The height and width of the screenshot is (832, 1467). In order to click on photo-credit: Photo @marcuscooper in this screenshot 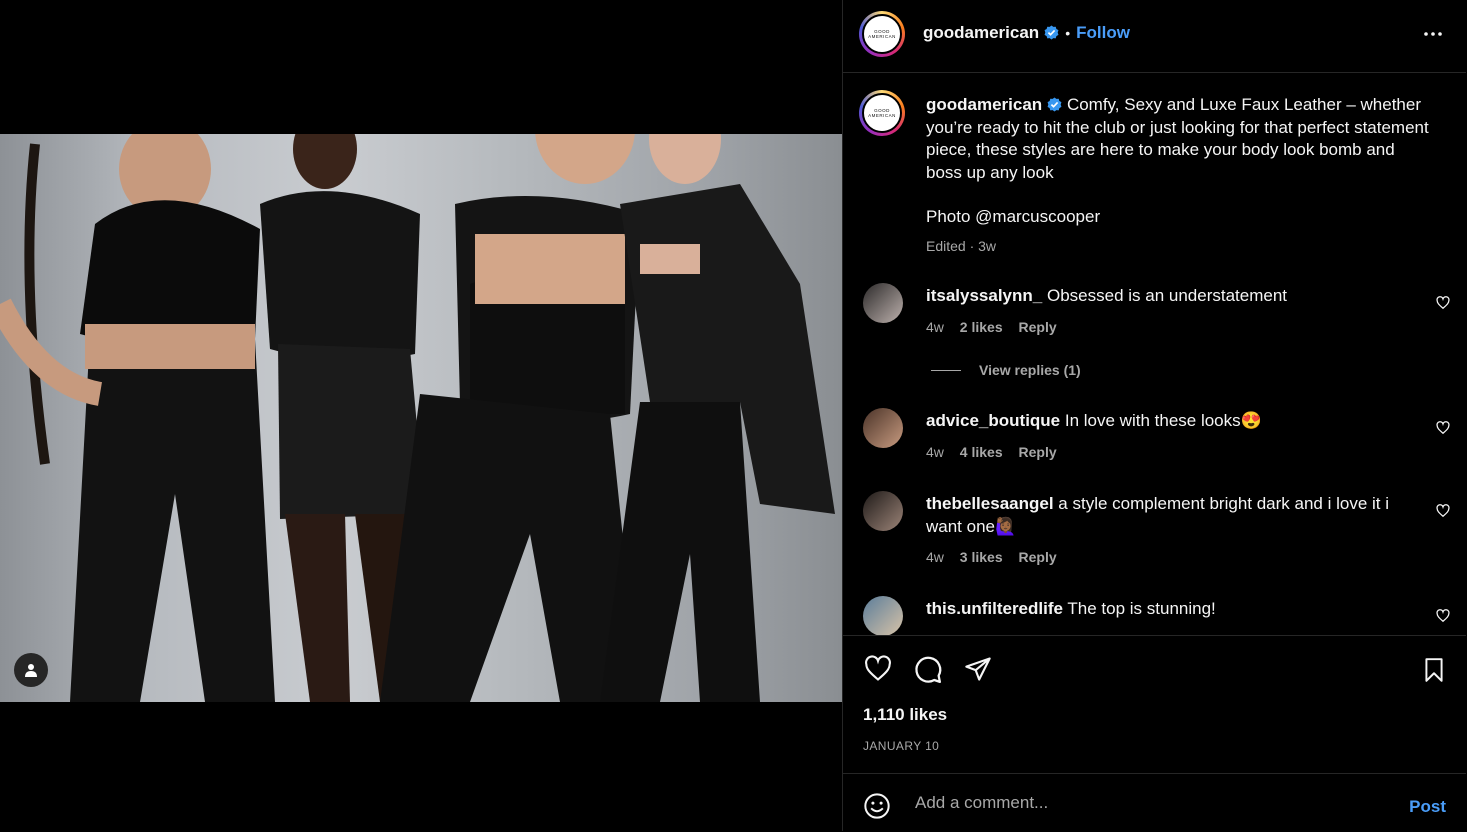, I will do `click(1013, 216)`.